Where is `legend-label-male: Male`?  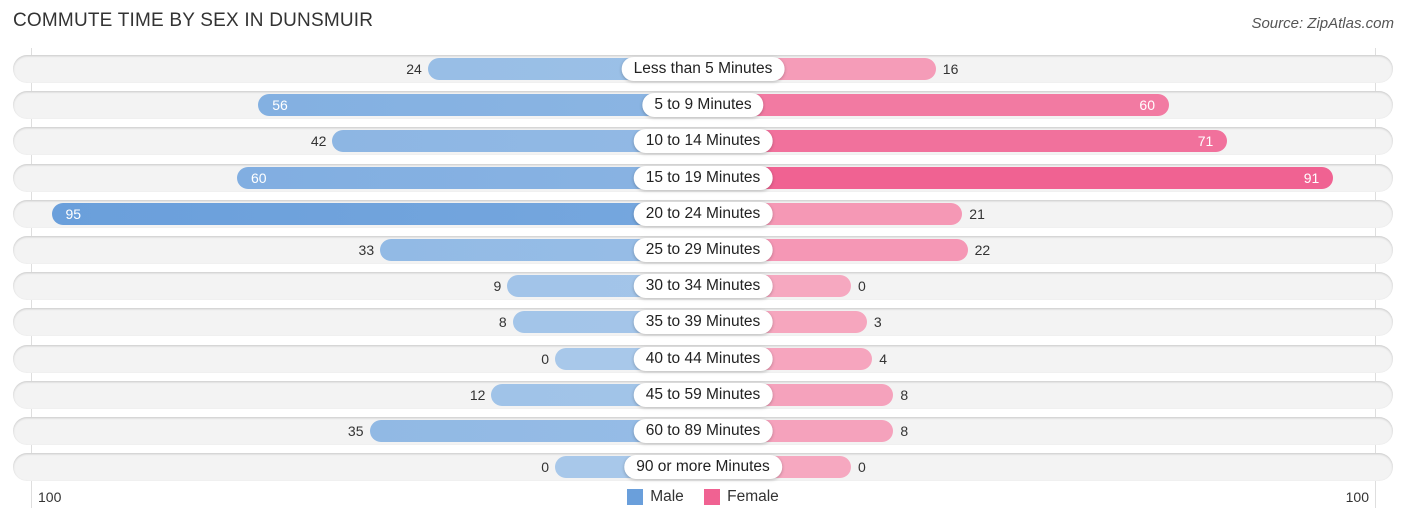 legend-label-male: Male is located at coordinates (667, 496).